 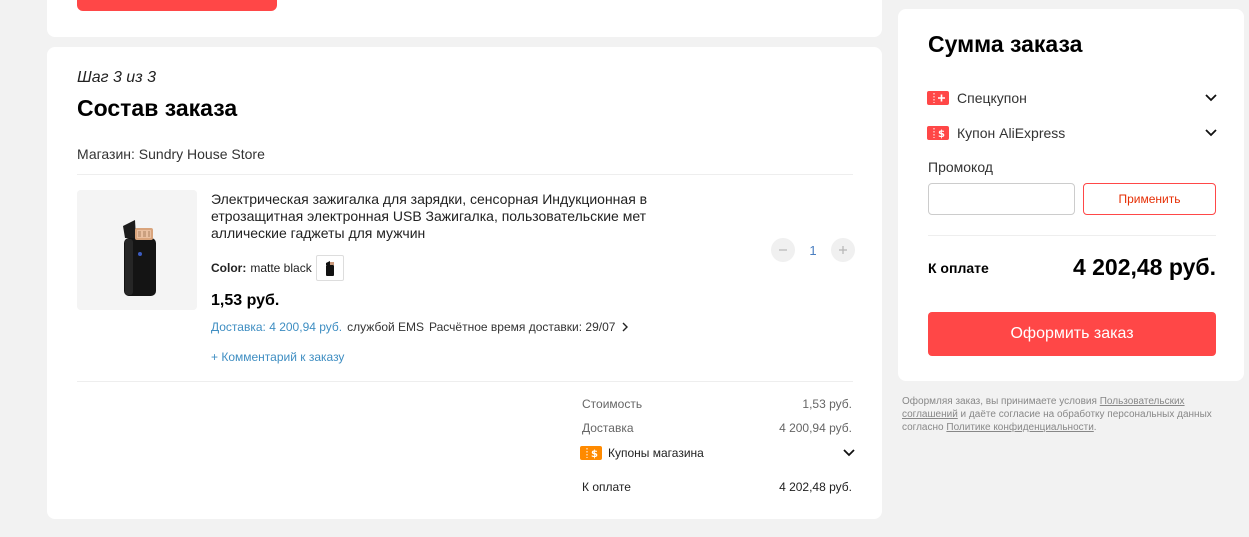 I want to click on quantity-value: 1, so click(x=813, y=250).